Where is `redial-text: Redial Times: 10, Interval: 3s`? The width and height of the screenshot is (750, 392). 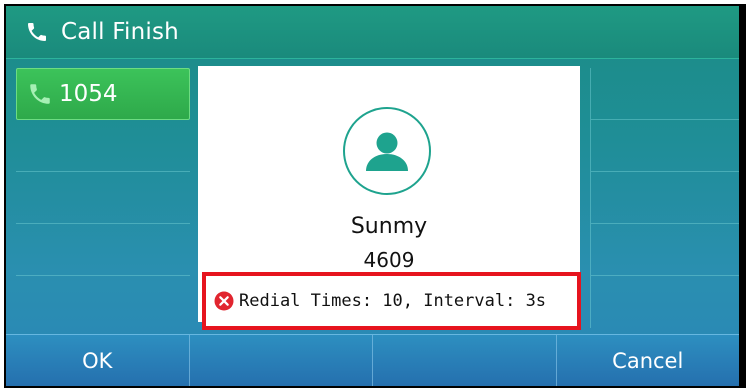
redial-text: Redial Times: 10, Interval: 3s is located at coordinates (393, 301).